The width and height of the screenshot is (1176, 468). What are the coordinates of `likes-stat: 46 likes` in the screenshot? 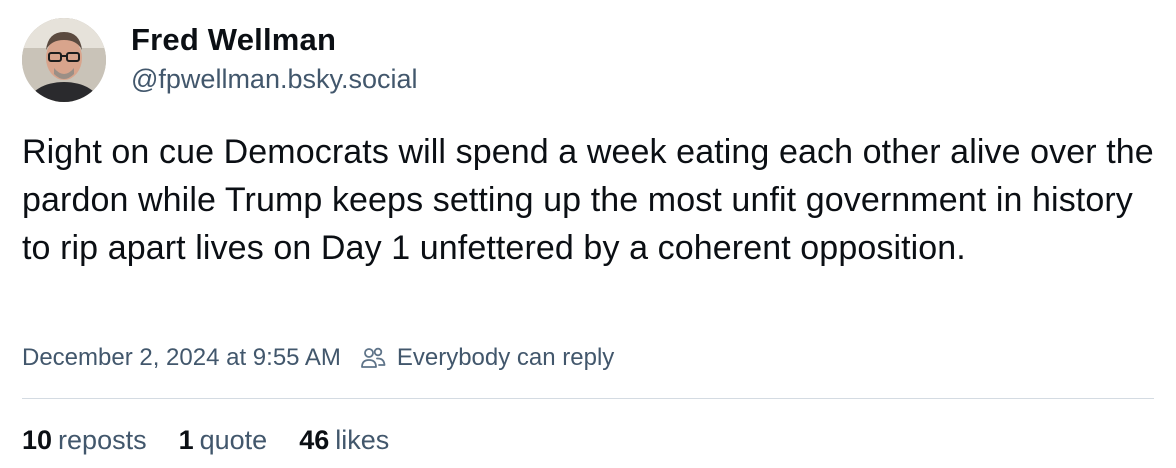 It's located at (344, 440).